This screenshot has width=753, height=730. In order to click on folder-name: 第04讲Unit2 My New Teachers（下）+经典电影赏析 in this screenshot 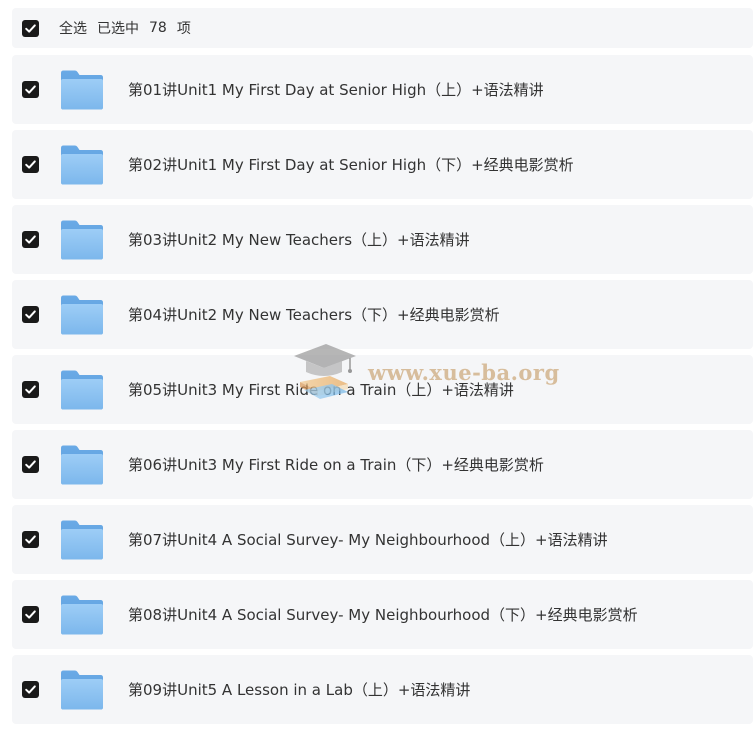, I will do `click(314, 314)`.